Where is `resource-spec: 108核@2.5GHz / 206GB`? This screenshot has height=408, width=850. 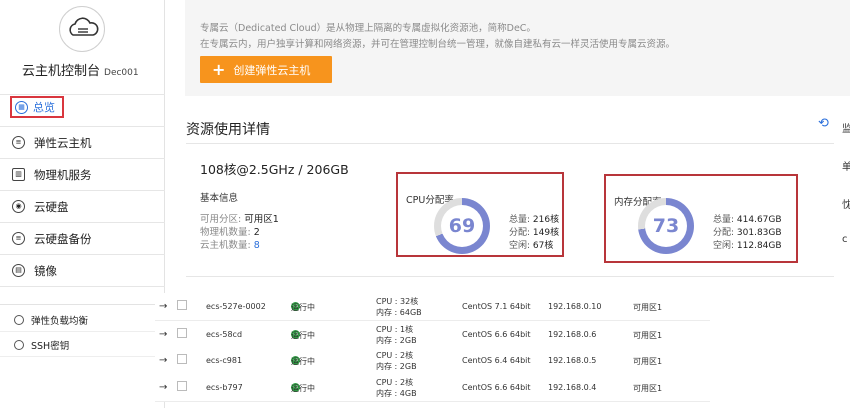
resource-spec: 108核@2.5GHz / 206GB is located at coordinates (274, 169).